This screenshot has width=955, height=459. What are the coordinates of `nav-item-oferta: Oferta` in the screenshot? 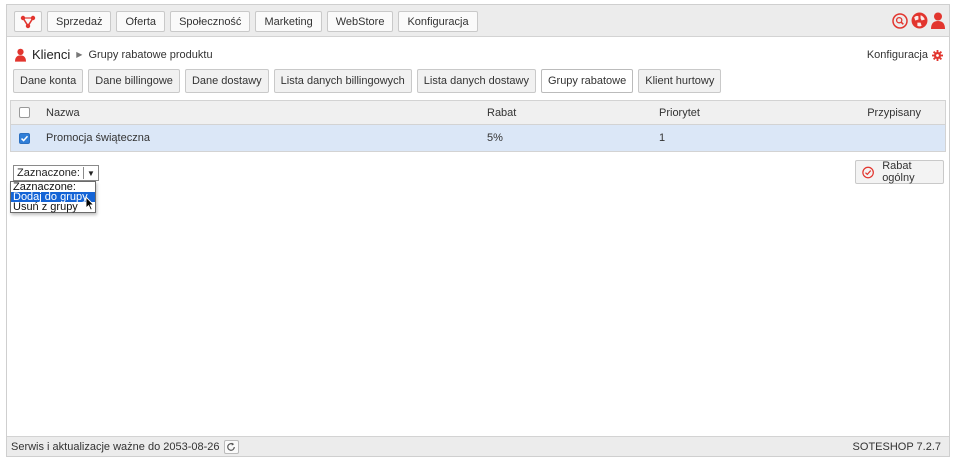 It's located at (141, 21).